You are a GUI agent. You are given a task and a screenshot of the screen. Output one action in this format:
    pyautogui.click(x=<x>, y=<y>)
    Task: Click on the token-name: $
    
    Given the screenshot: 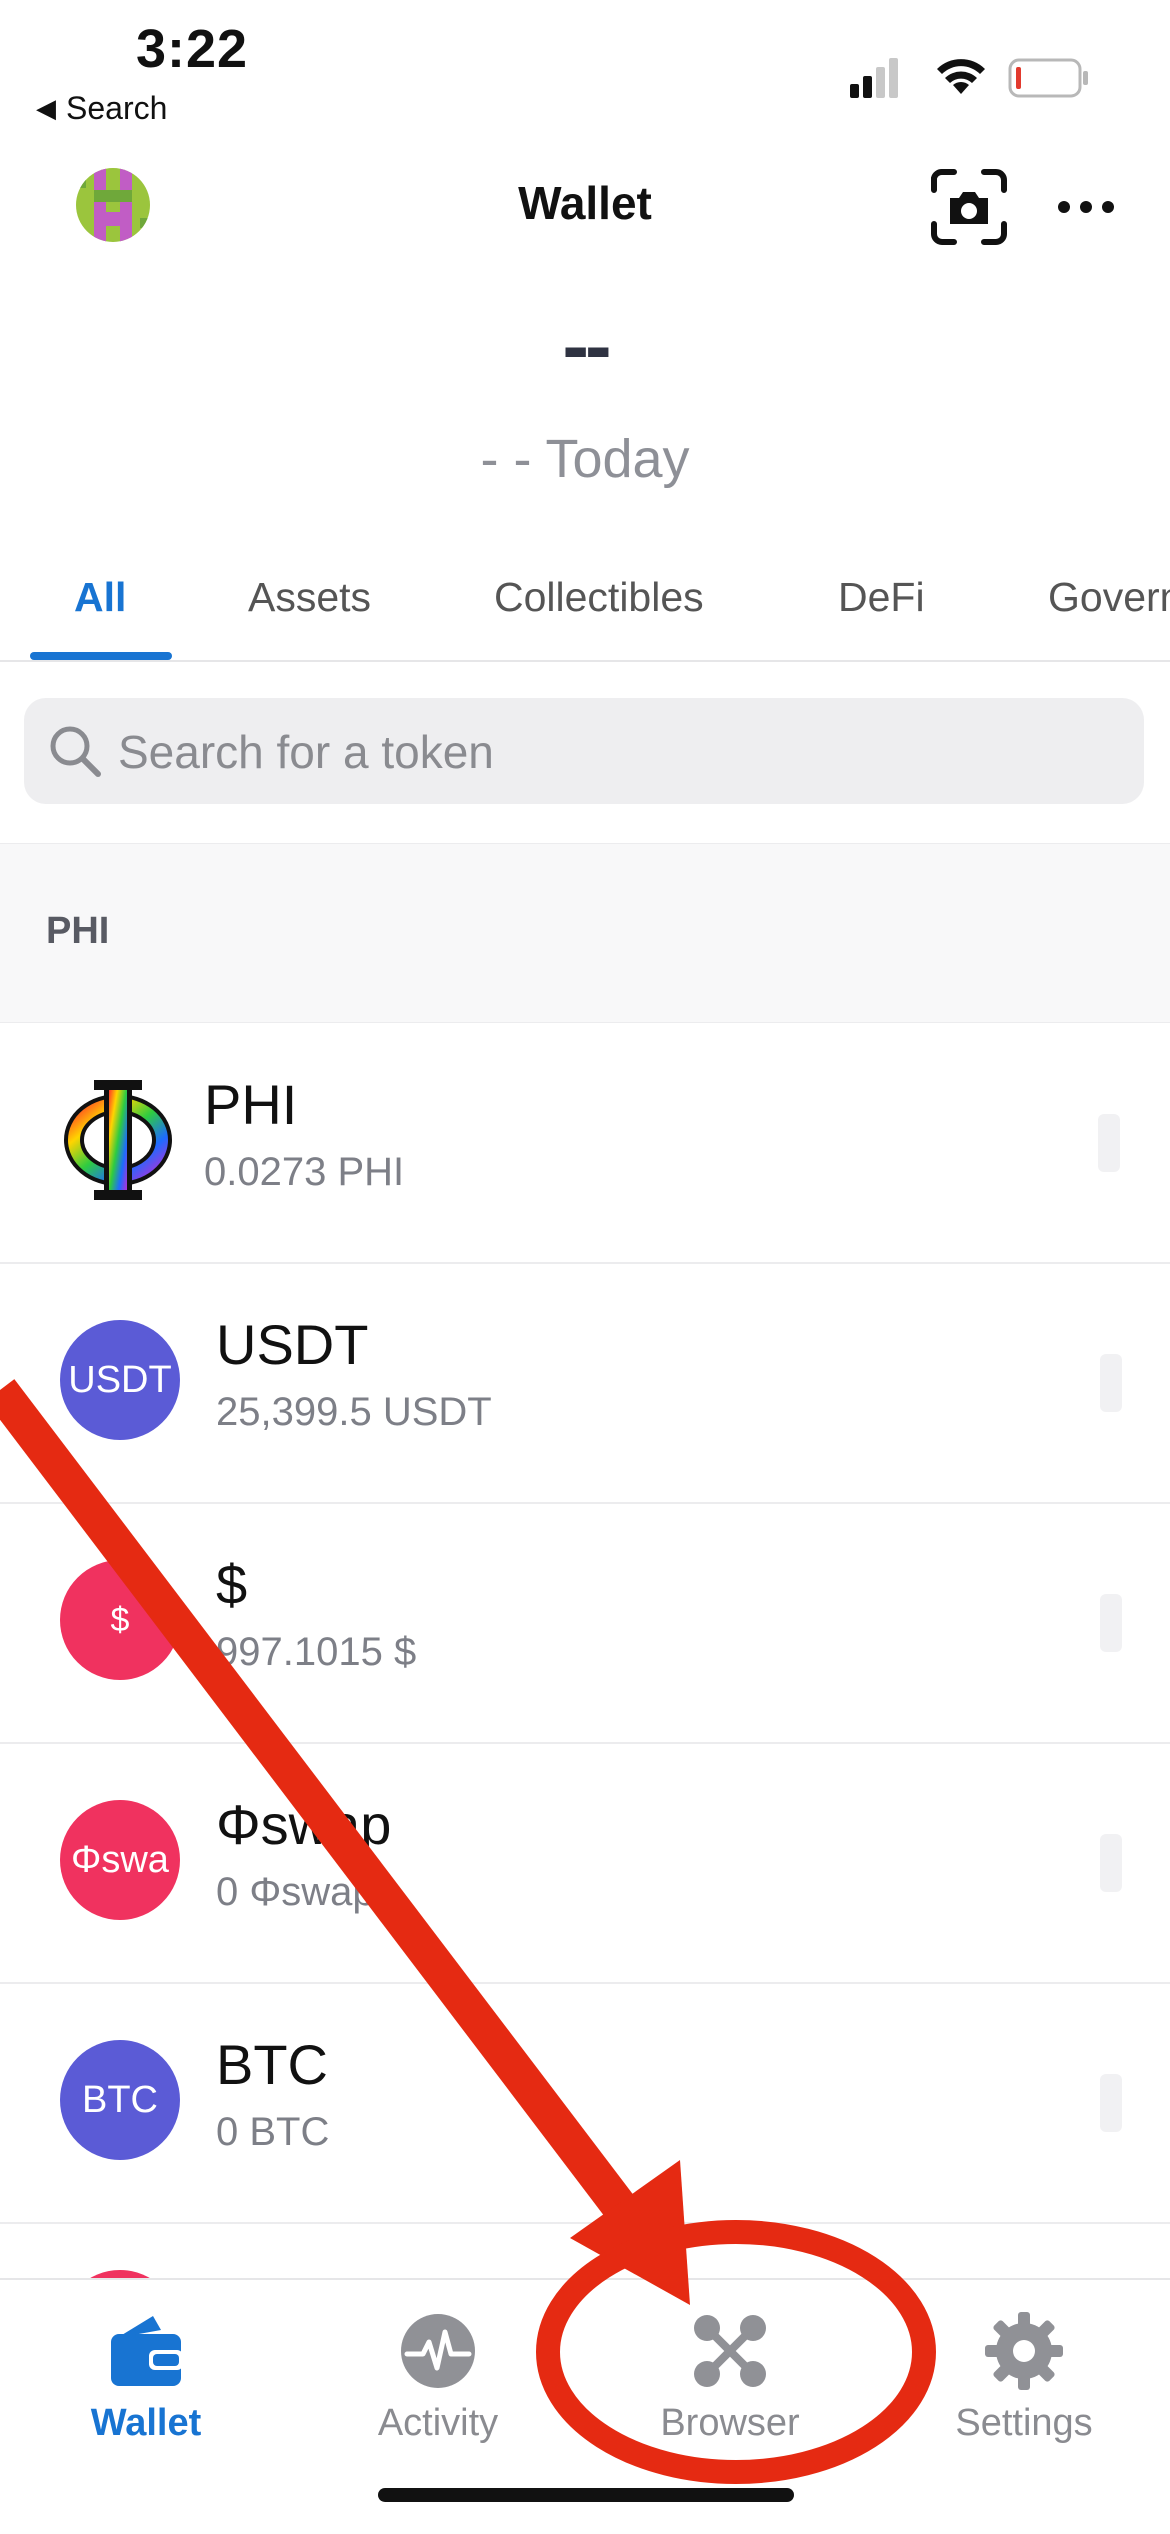 What is the action you would take?
    pyautogui.click(x=232, y=1584)
    